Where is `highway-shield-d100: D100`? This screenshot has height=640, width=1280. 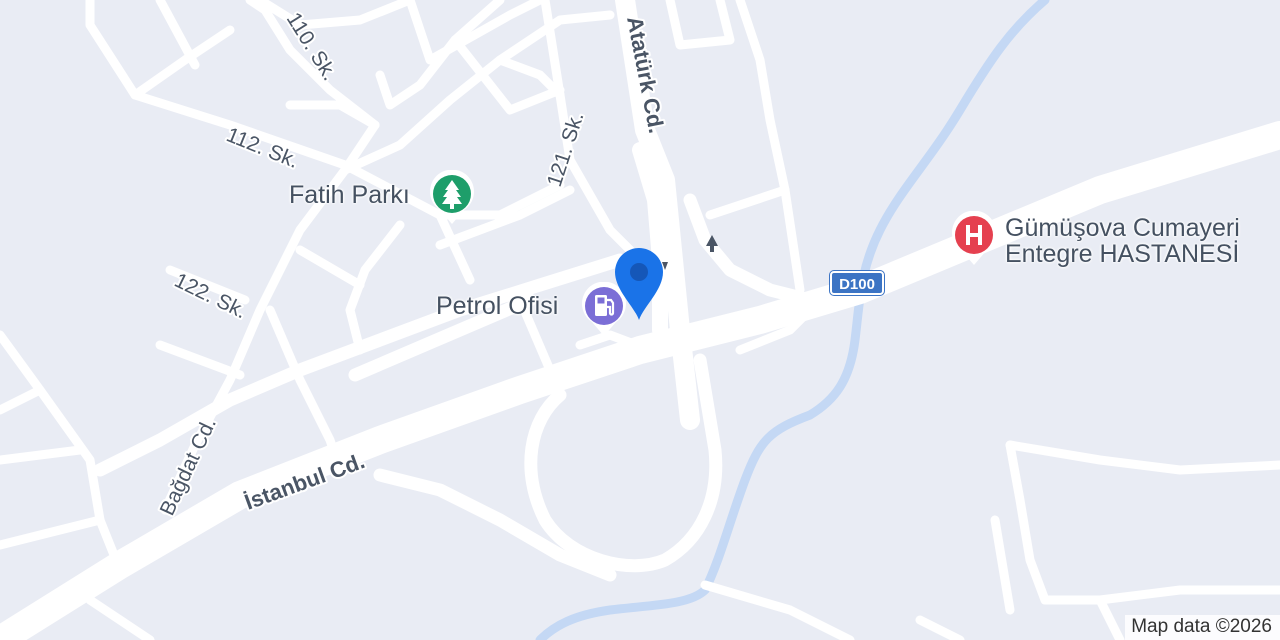 highway-shield-d100: D100 is located at coordinates (857, 283).